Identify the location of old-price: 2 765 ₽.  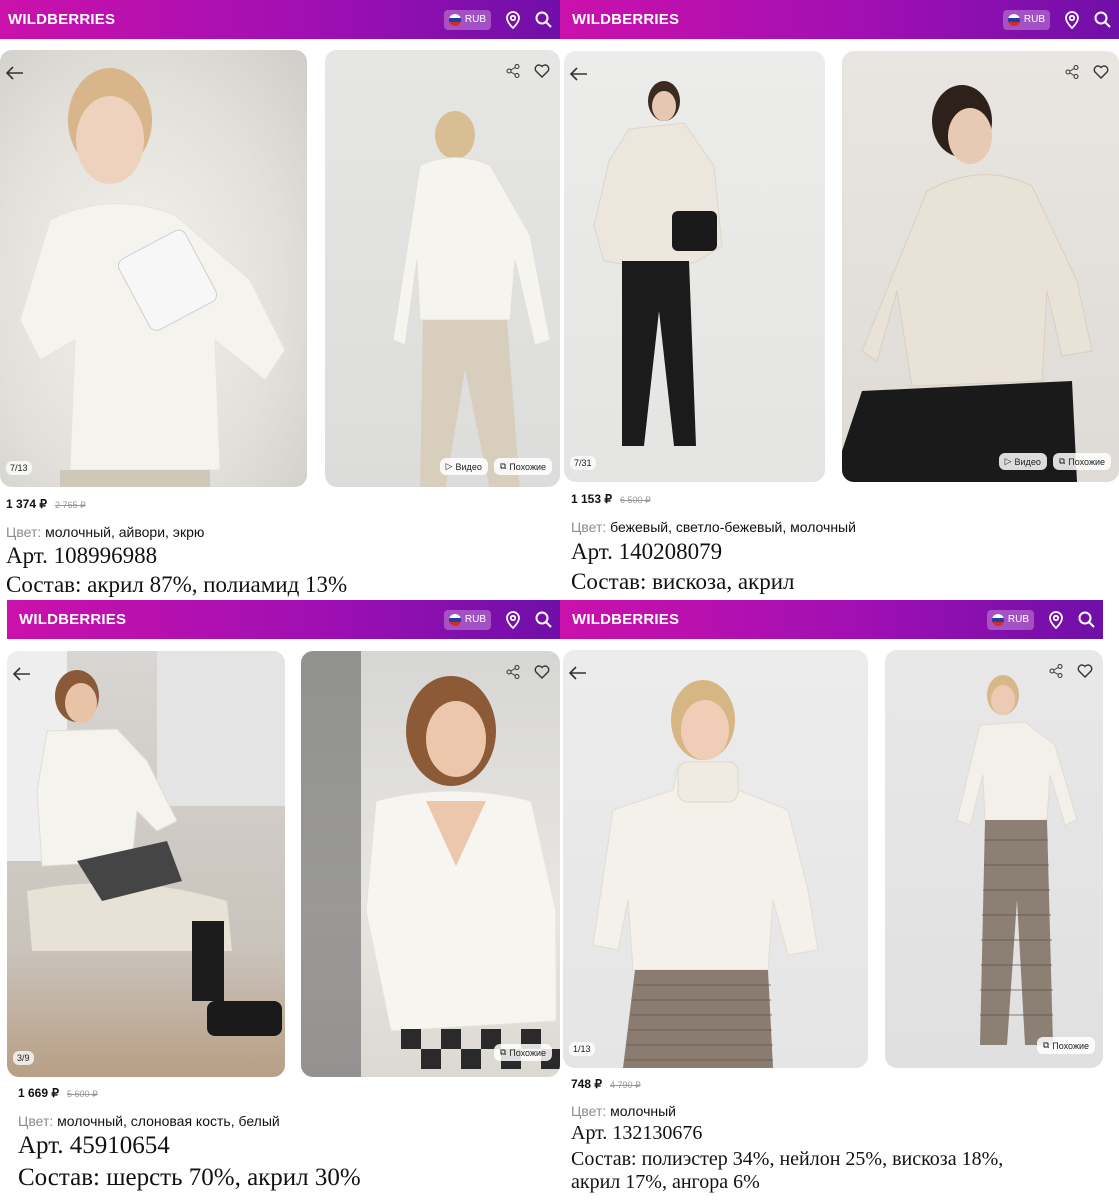
(70, 505).